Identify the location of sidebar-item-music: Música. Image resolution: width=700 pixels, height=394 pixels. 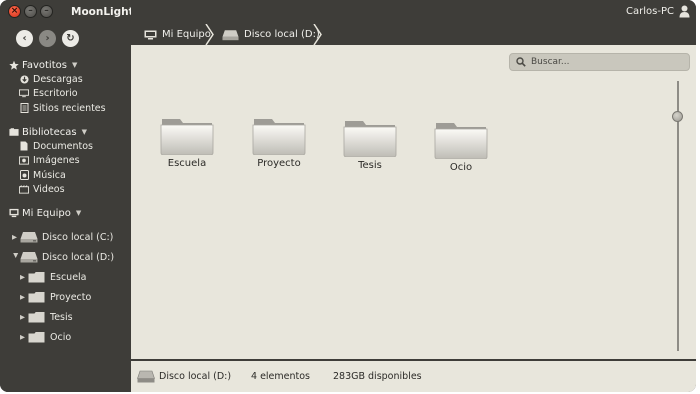
(51, 175).